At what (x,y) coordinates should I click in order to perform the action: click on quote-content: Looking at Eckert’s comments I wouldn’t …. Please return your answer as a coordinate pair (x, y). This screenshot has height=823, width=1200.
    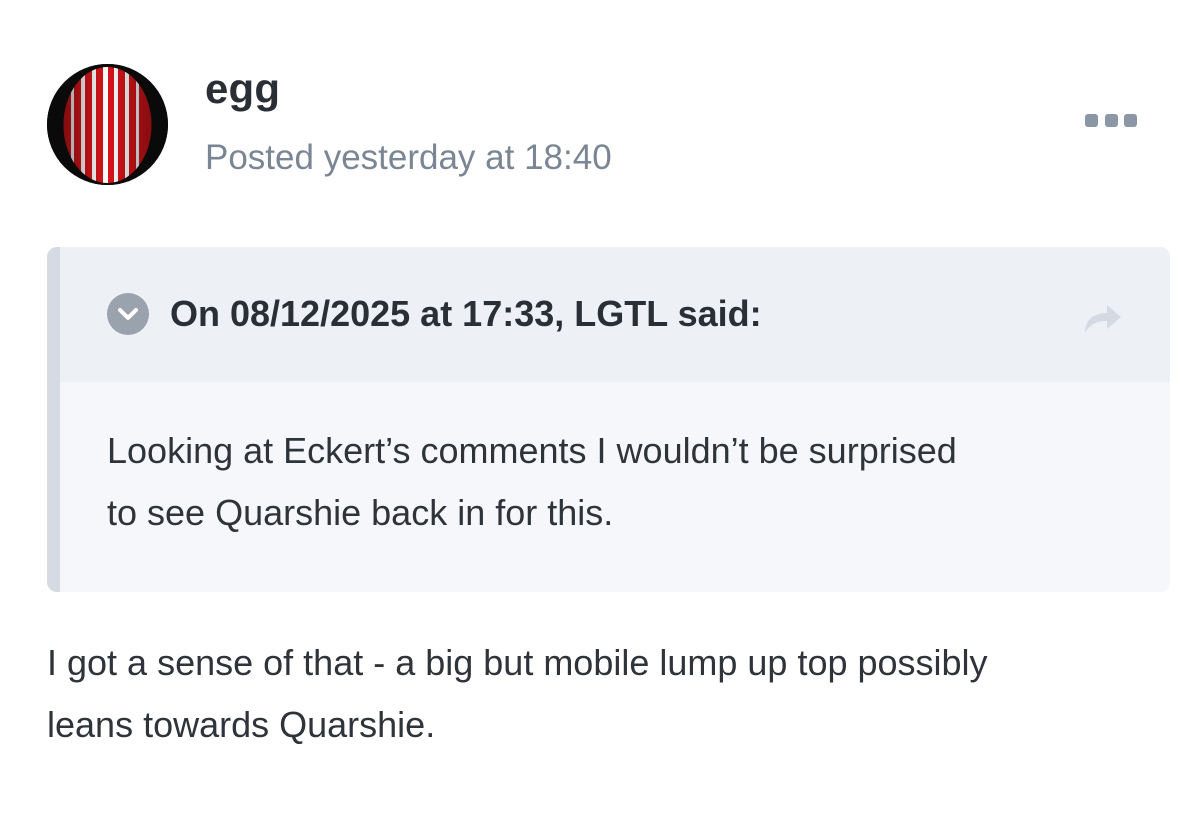
    Looking at the image, I should click on (617, 482).